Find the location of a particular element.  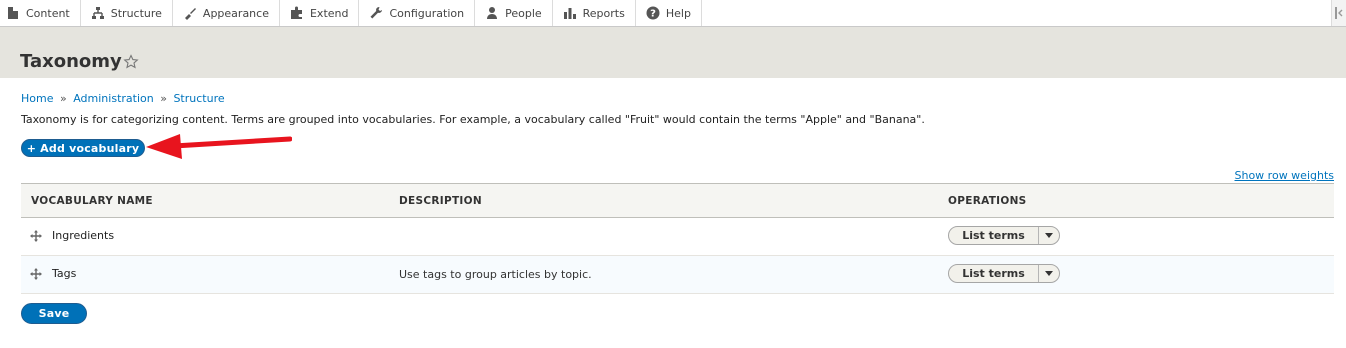

breadcrumb-structure: Structure is located at coordinates (198, 98).